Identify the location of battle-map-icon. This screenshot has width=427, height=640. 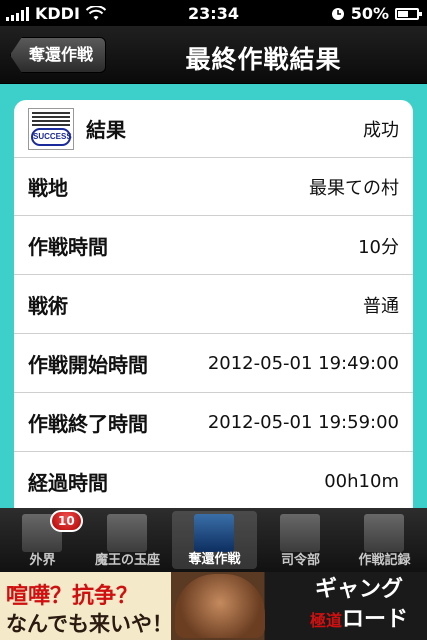
(214, 533).